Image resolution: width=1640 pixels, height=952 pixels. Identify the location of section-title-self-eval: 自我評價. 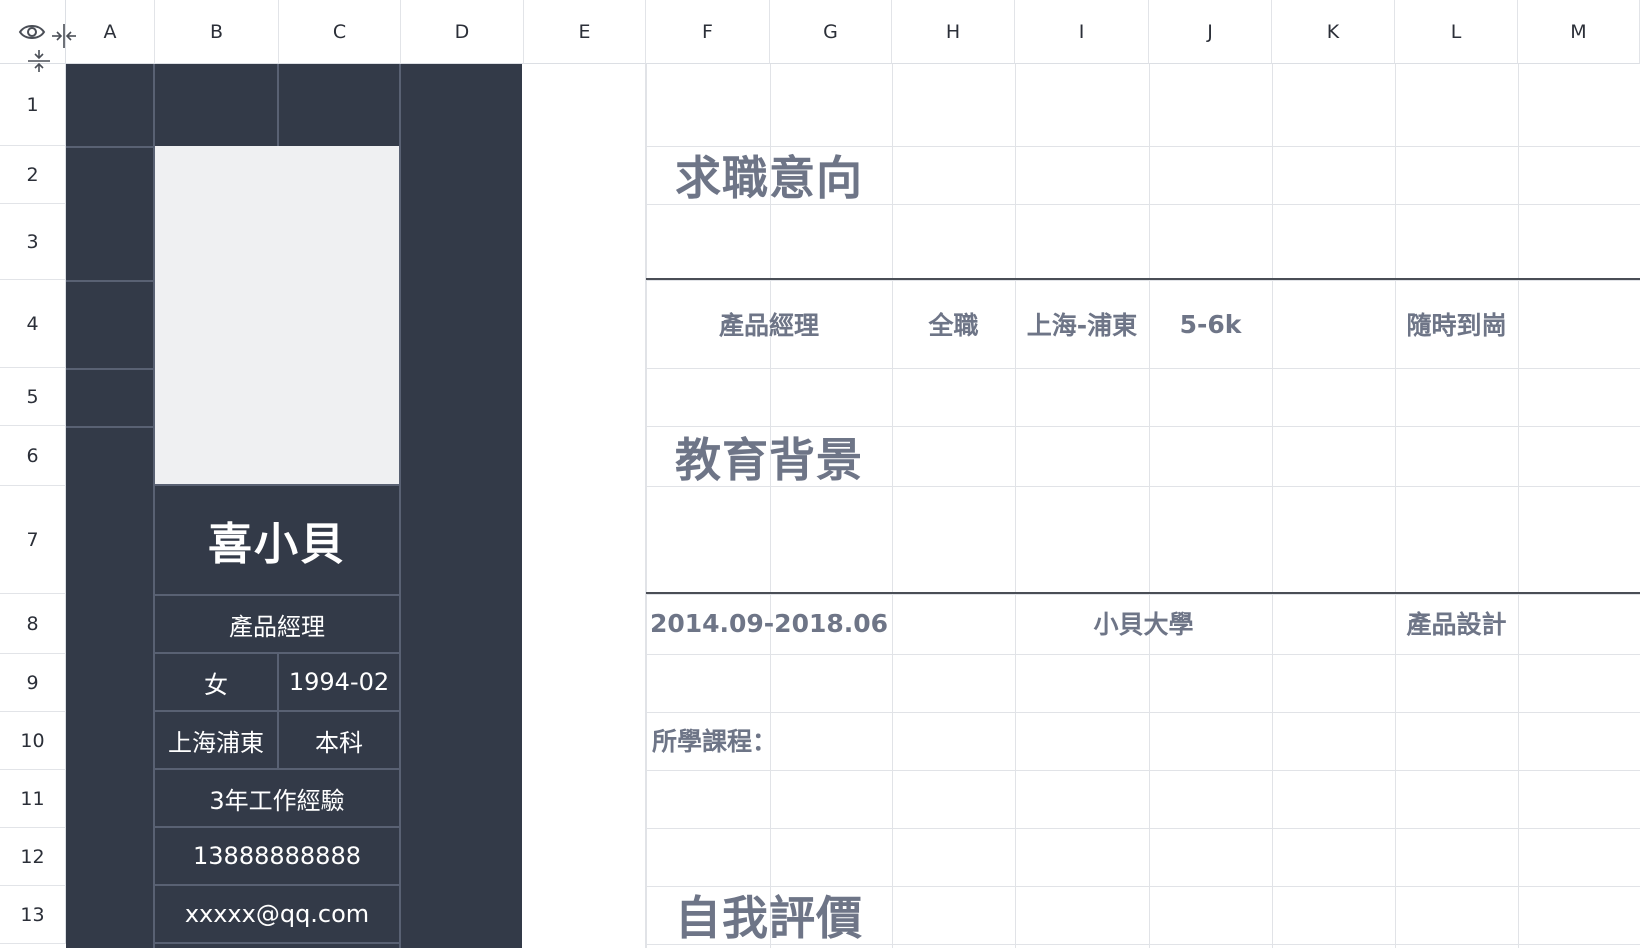
(769, 915).